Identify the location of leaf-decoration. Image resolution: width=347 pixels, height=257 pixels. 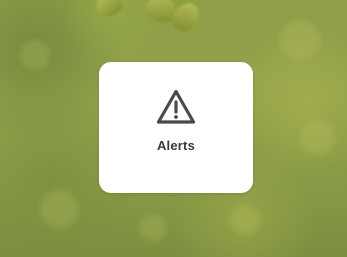
(109, 10).